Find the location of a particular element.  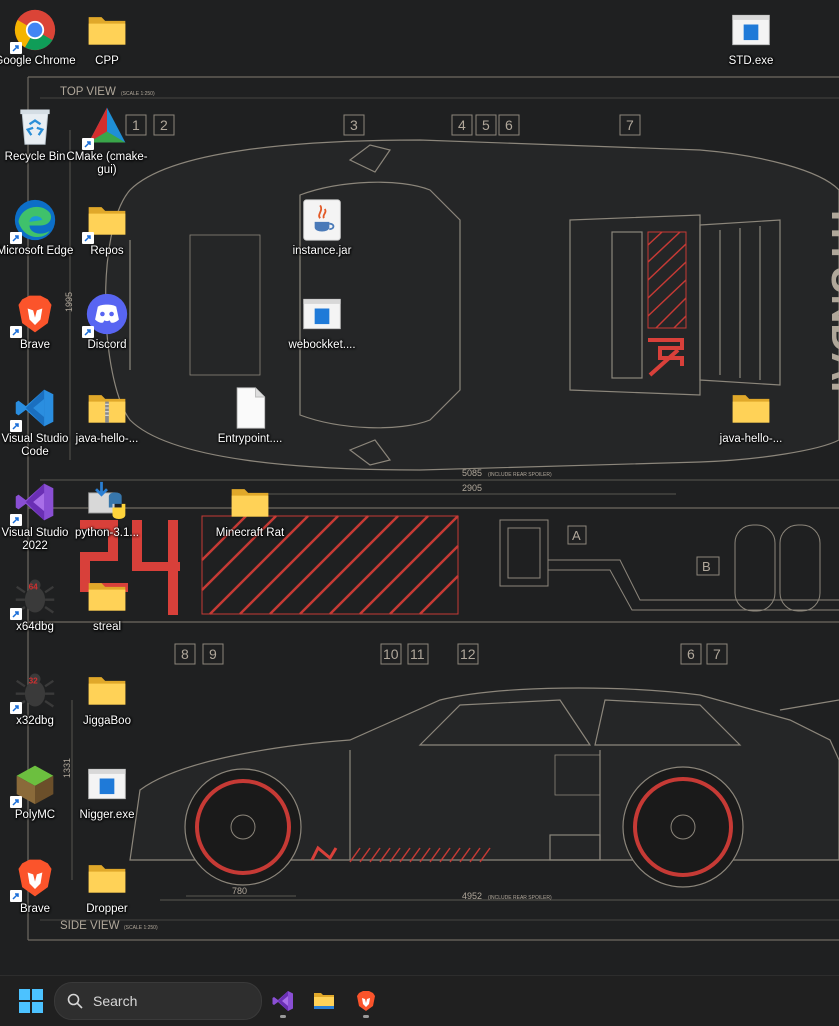

icon-label: CPP is located at coordinates (107, 61).